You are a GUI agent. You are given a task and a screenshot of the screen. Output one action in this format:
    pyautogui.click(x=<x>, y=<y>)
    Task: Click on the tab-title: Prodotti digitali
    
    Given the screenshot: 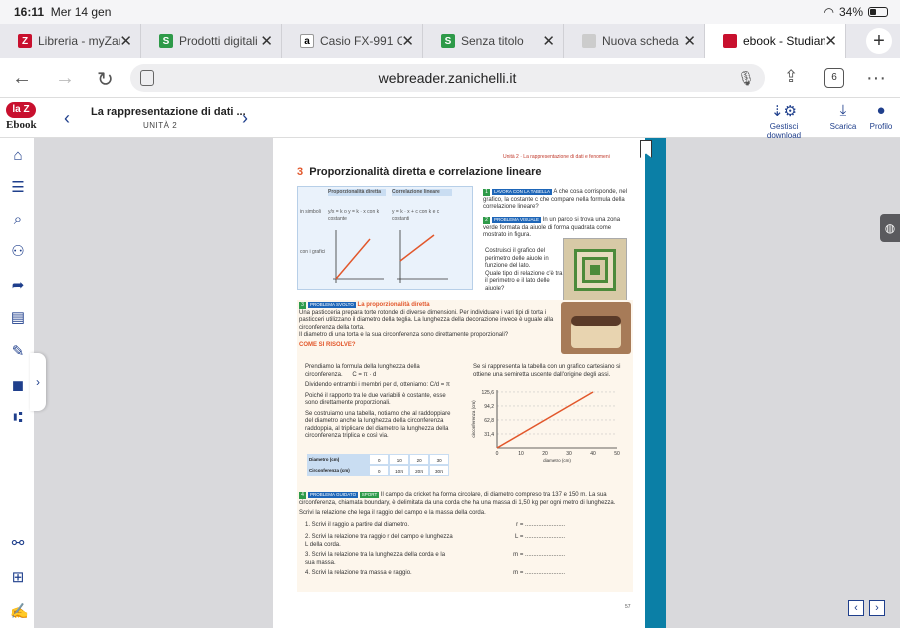 What is the action you would take?
    pyautogui.click(x=218, y=41)
    